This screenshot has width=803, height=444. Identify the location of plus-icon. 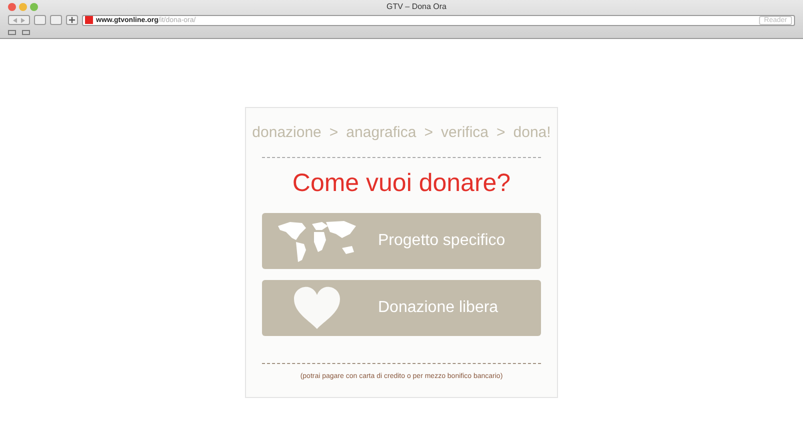
(72, 20).